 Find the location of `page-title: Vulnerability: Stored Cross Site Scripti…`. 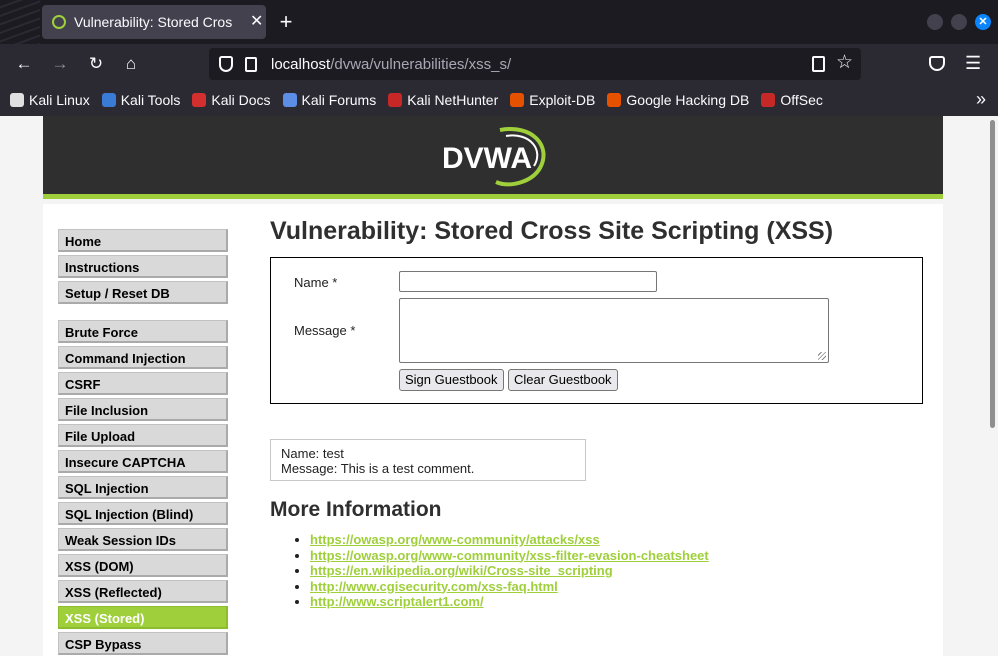

page-title: Vulnerability: Stored Cross Site Scripti… is located at coordinates (552, 231).